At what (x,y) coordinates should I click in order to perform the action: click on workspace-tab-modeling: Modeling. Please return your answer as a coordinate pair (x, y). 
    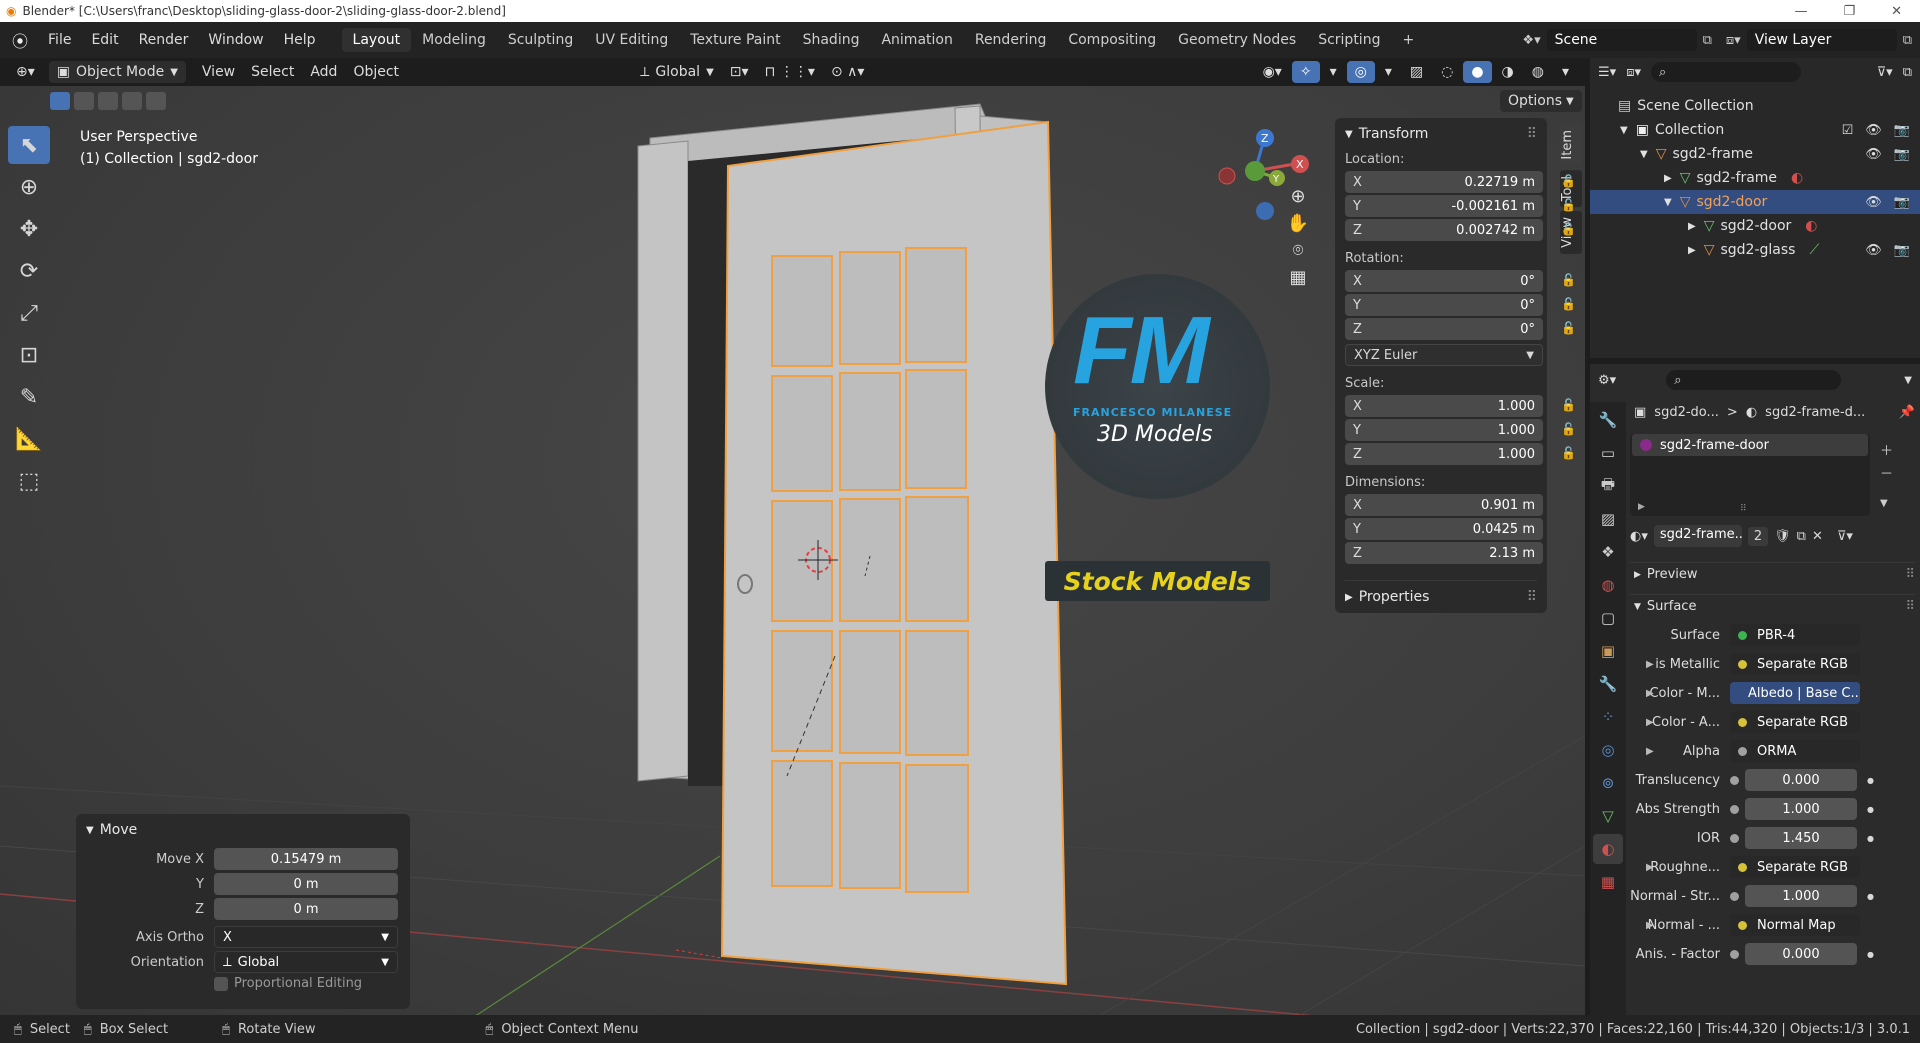
    Looking at the image, I should click on (454, 40).